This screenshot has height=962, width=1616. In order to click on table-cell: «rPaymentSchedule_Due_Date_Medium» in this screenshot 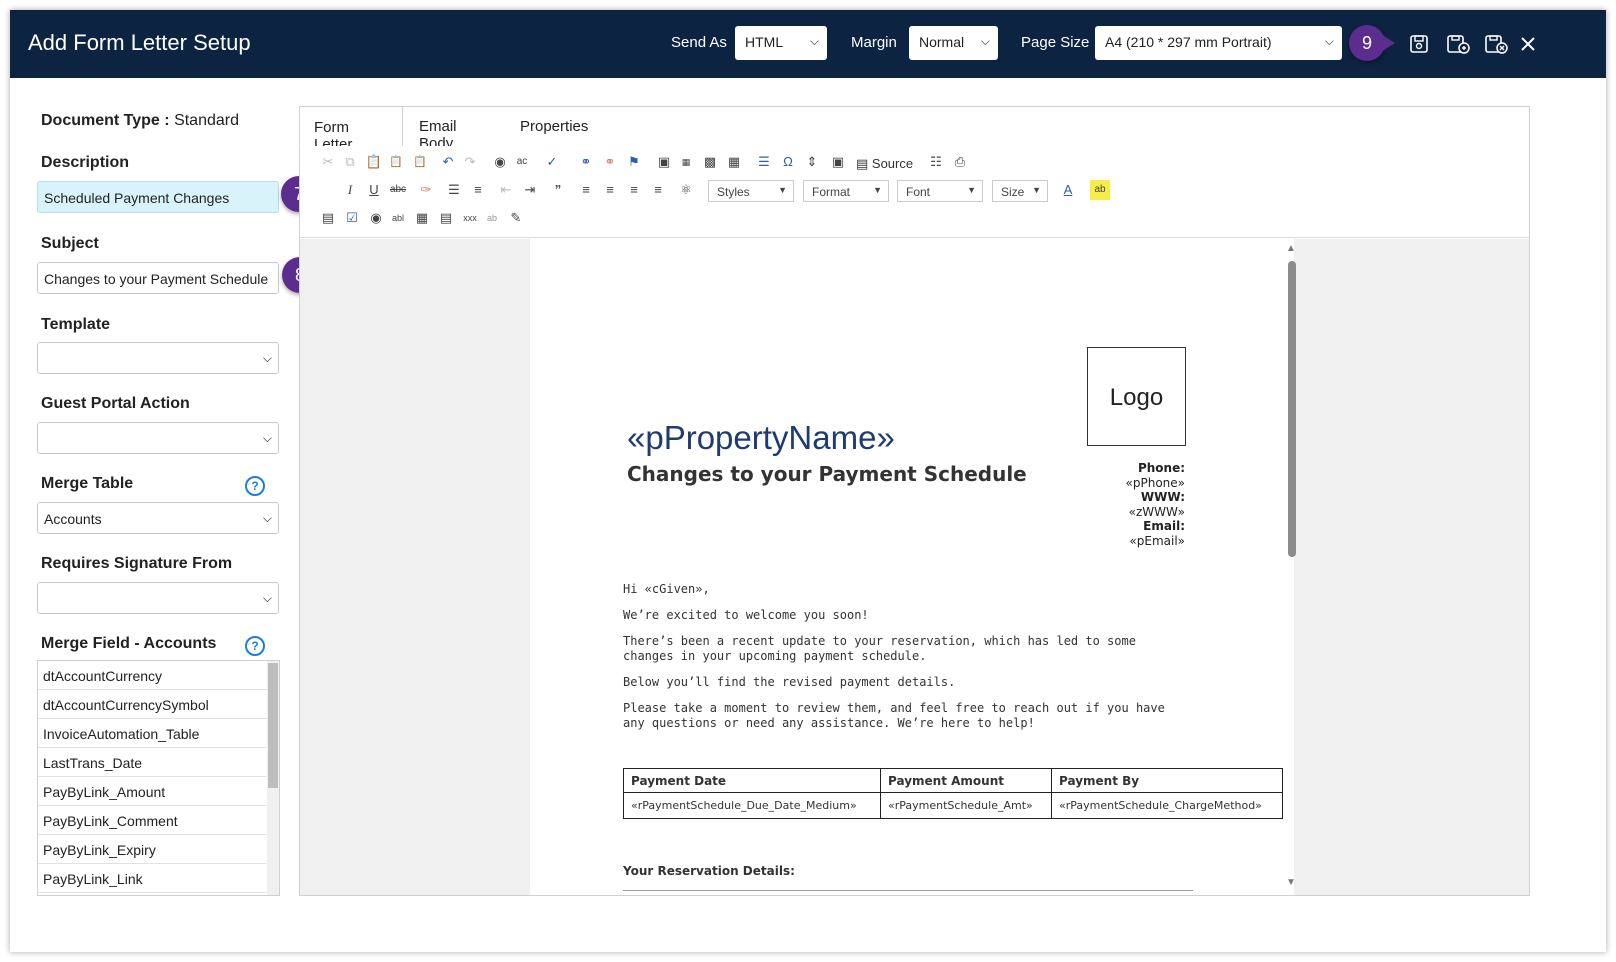, I will do `click(752, 805)`.